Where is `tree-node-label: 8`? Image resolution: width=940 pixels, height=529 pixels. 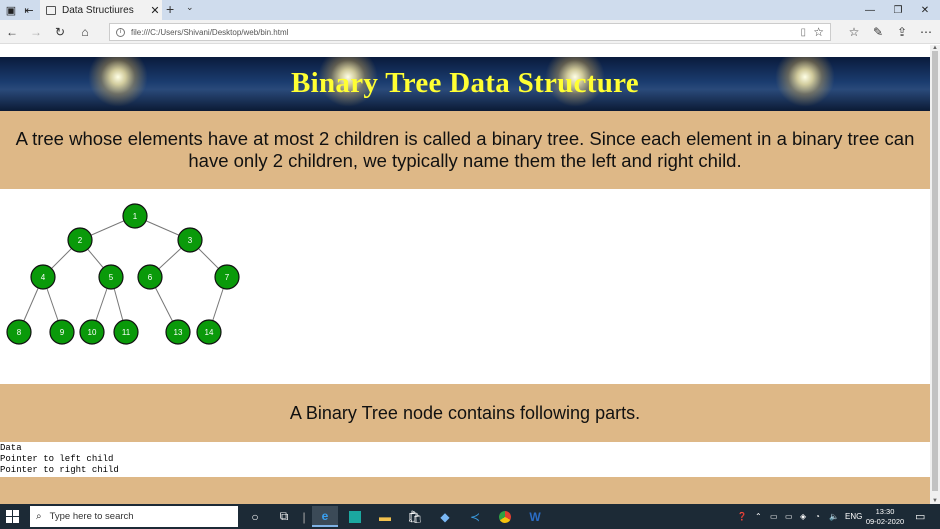 tree-node-label: 8 is located at coordinates (19, 332).